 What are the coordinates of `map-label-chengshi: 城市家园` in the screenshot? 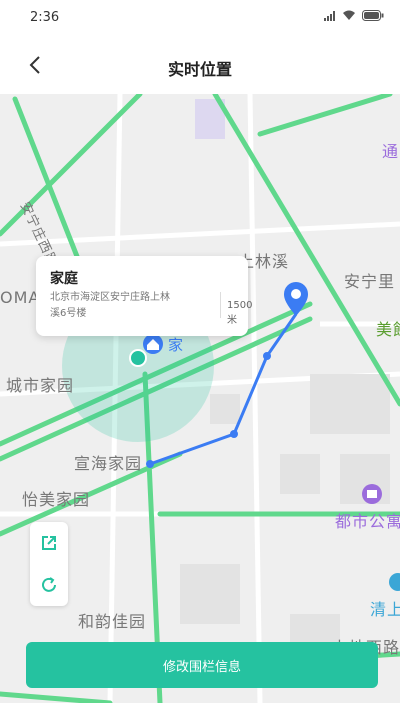 It's located at (40, 385).